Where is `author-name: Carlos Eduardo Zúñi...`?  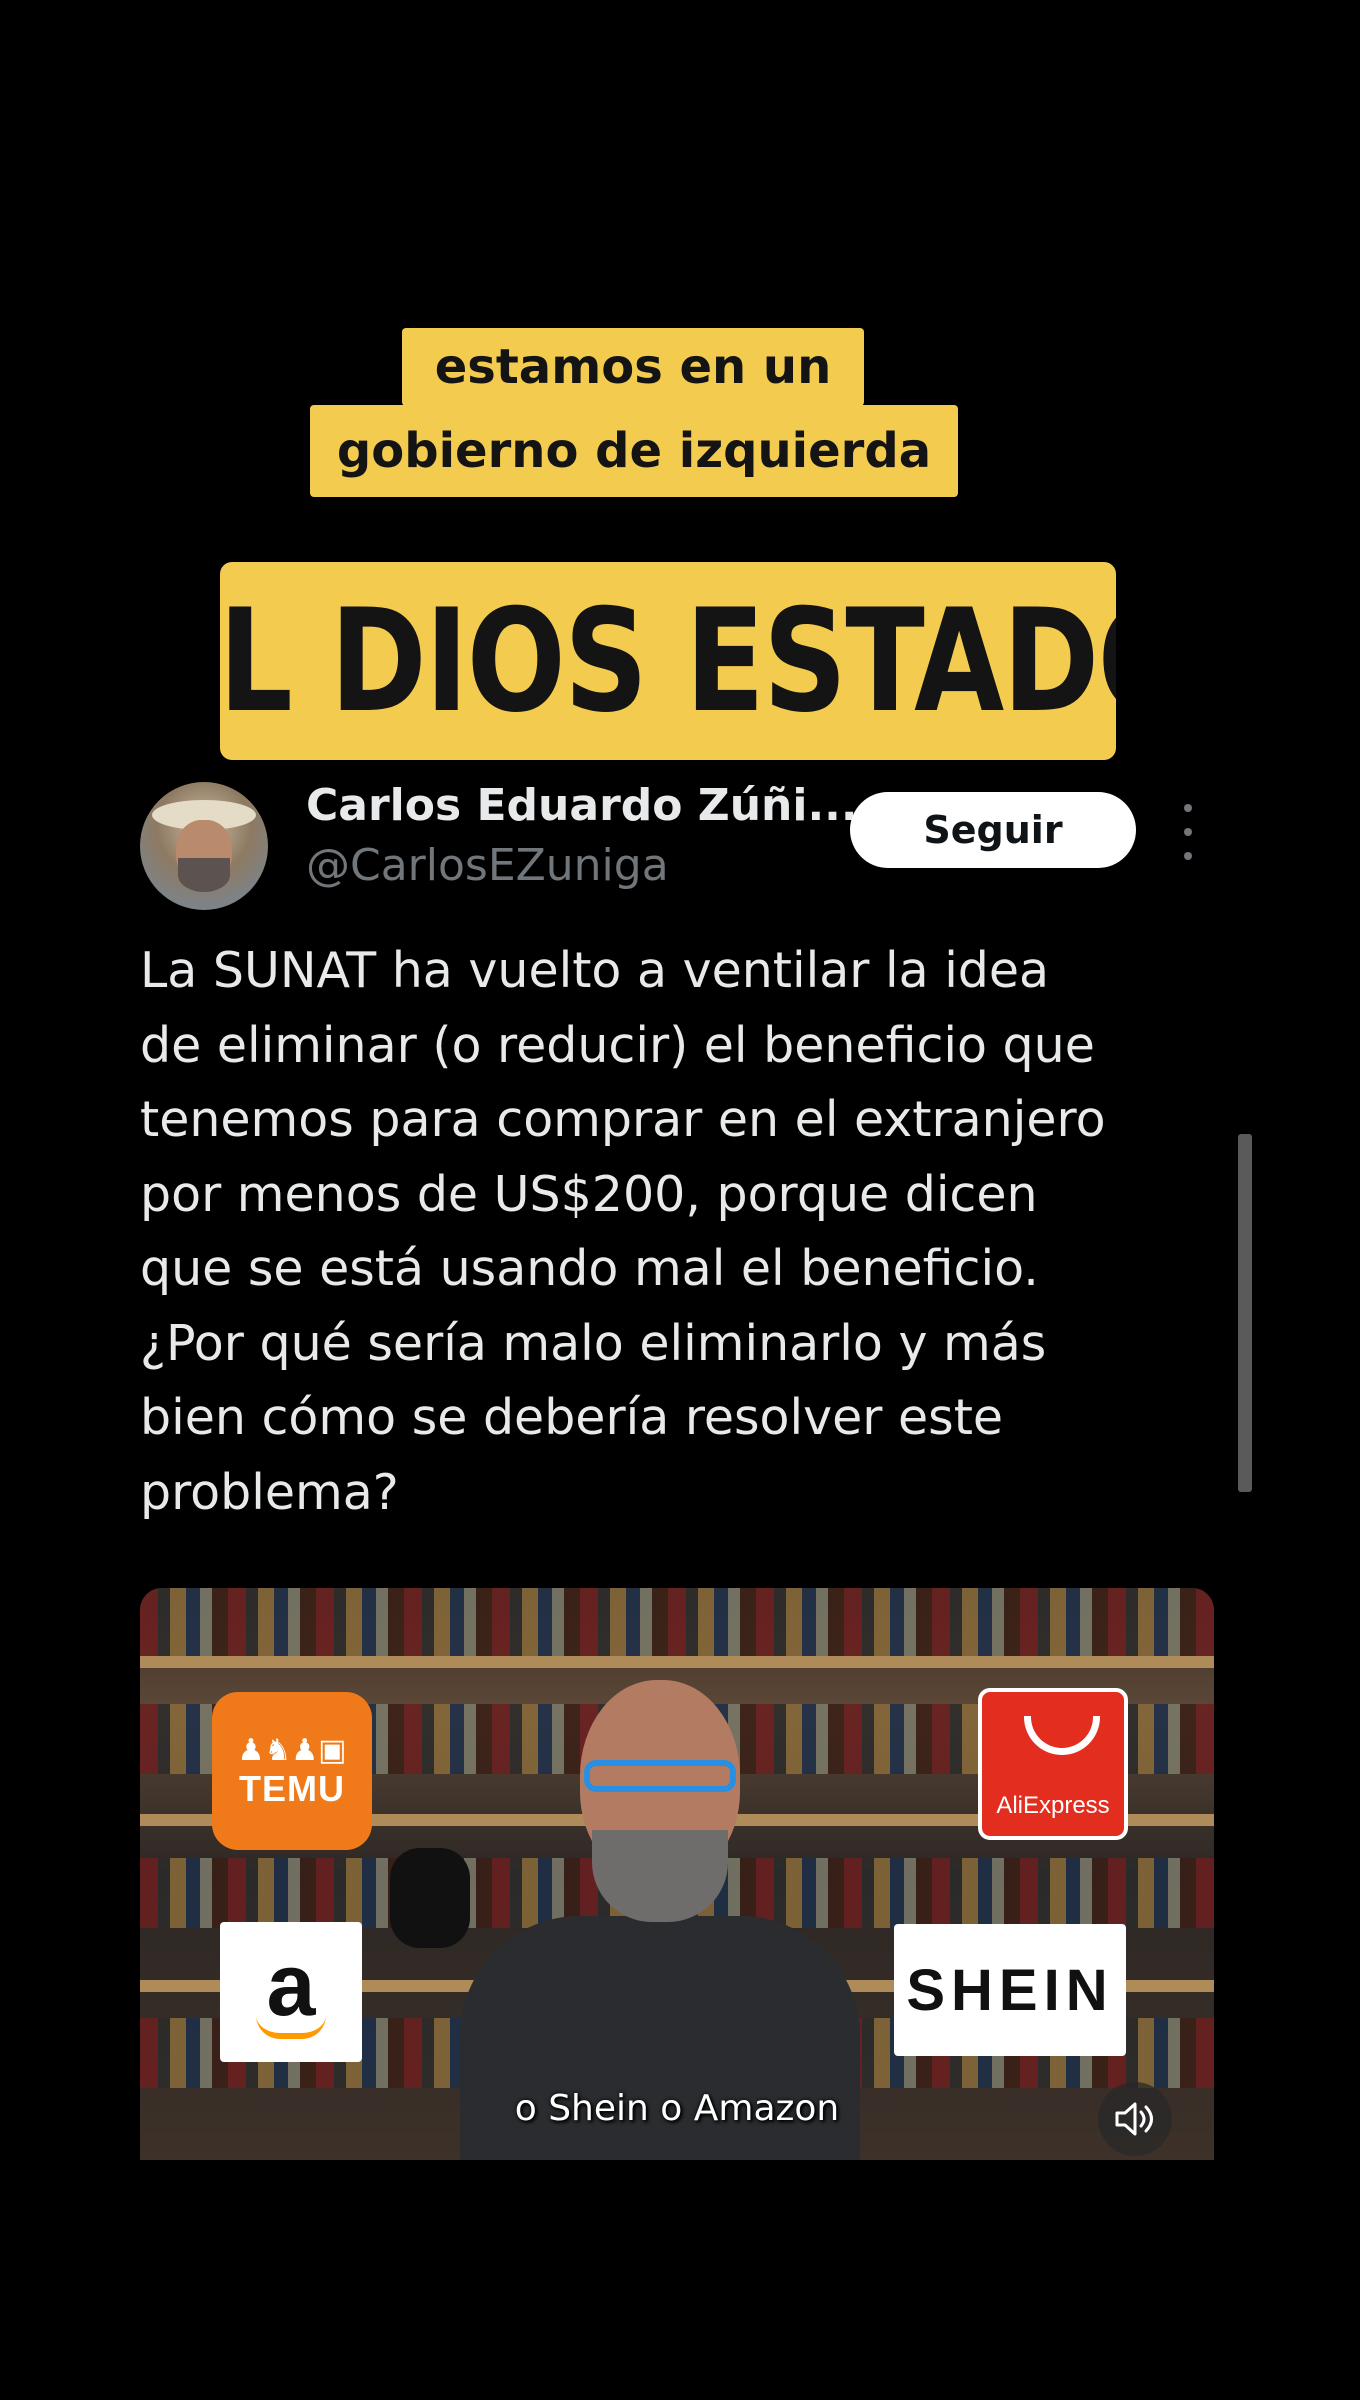 author-name: Carlos Eduardo Zúñi... is located at coordinates (582, 805).